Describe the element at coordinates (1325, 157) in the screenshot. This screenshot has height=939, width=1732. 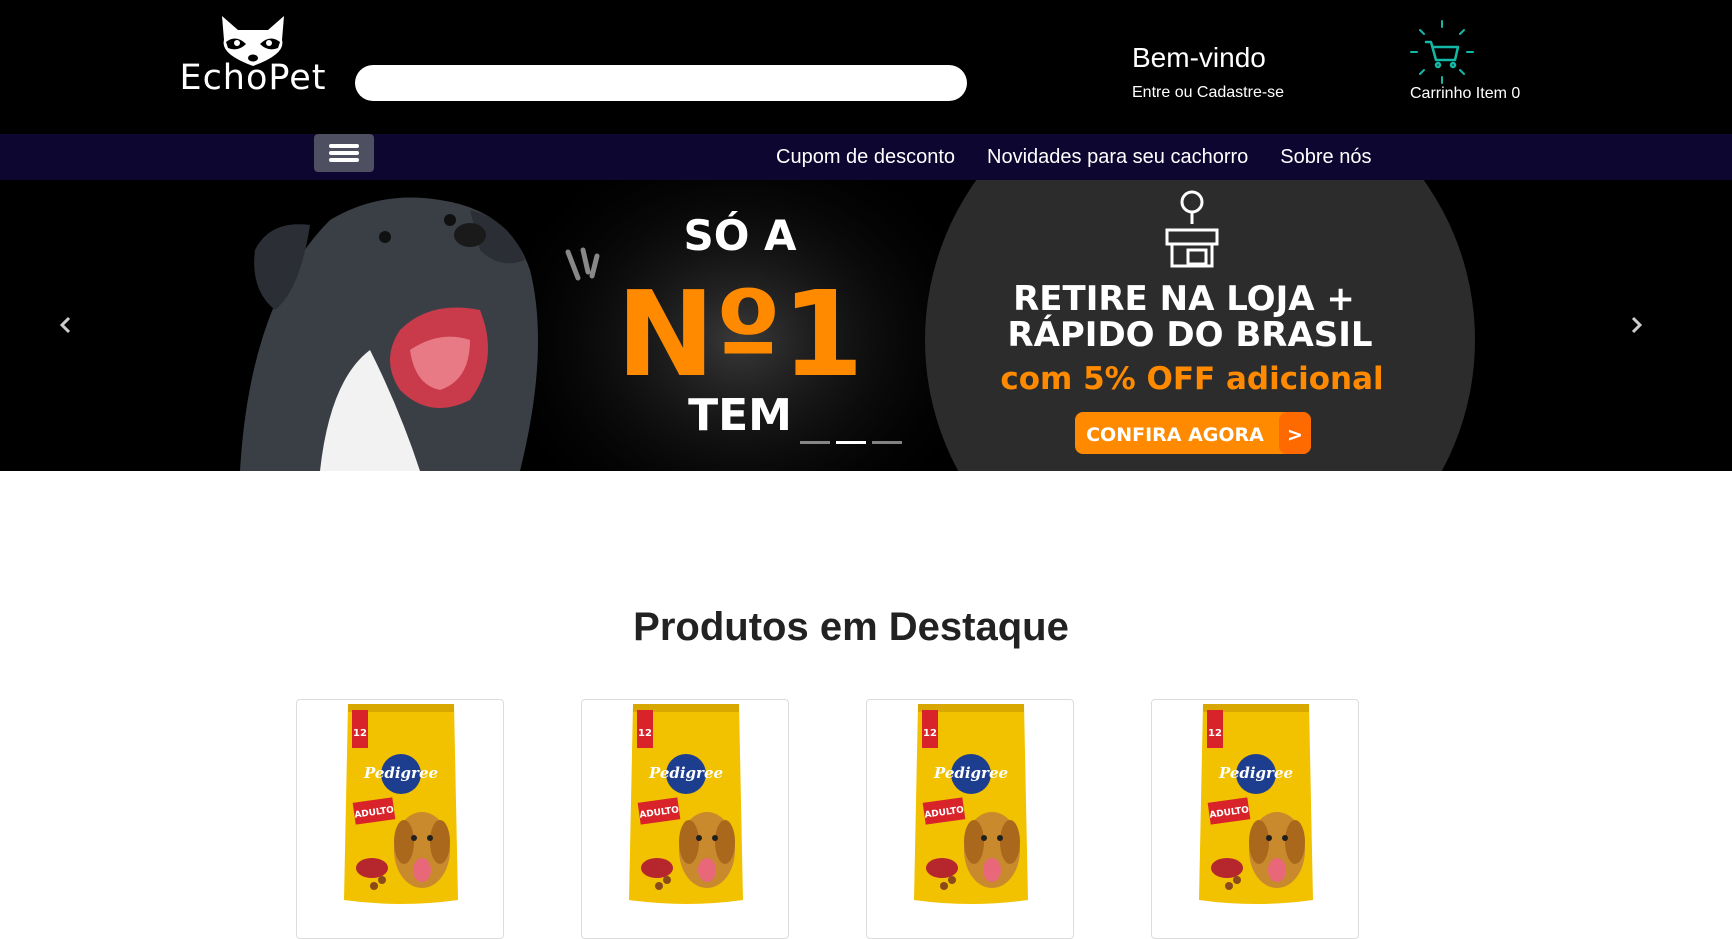
I see `nav-link-about: Sobre nós` at that location.